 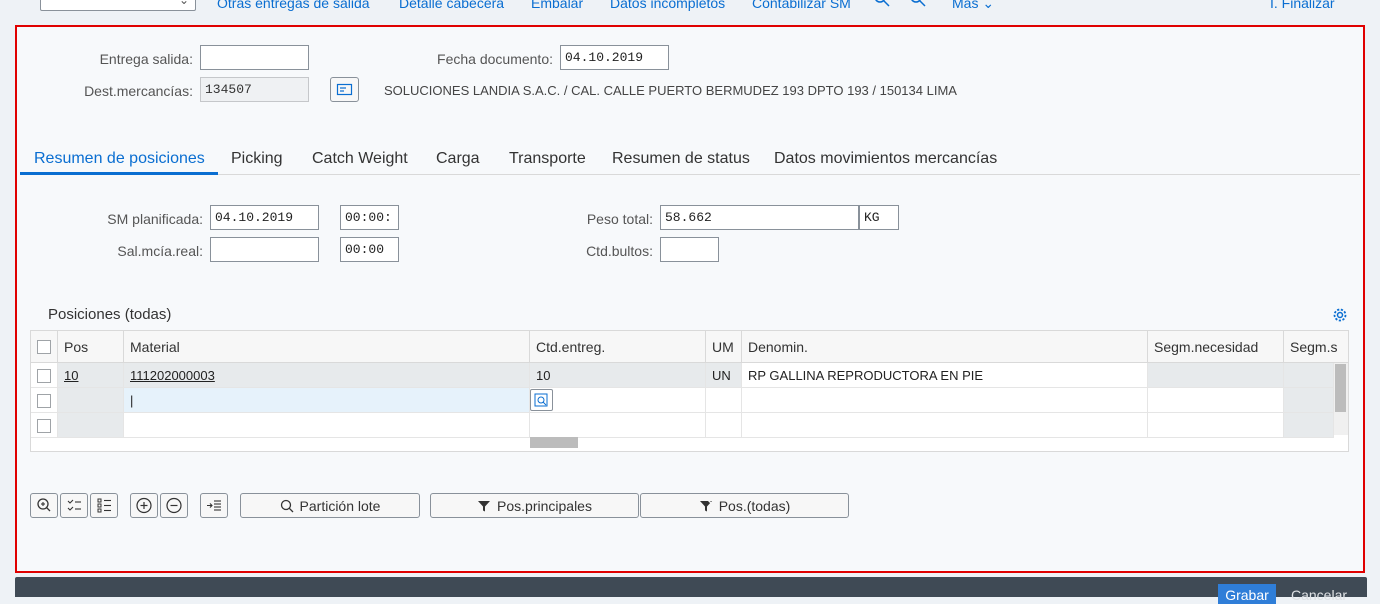 I want to click on expand-button, so click(x=144, y=505).